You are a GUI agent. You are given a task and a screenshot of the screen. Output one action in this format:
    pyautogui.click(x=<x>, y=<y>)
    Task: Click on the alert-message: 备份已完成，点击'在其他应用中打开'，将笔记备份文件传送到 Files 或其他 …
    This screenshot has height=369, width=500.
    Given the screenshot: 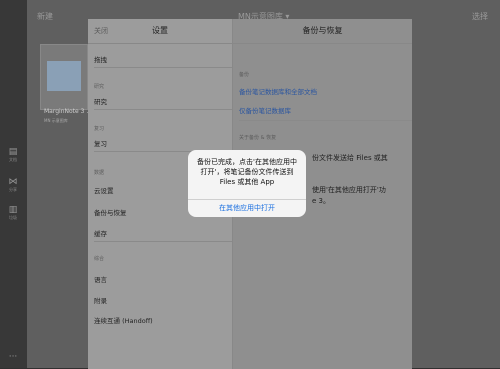 What is the action you would take?
    pyautogui.click(x=247, y=172)
    